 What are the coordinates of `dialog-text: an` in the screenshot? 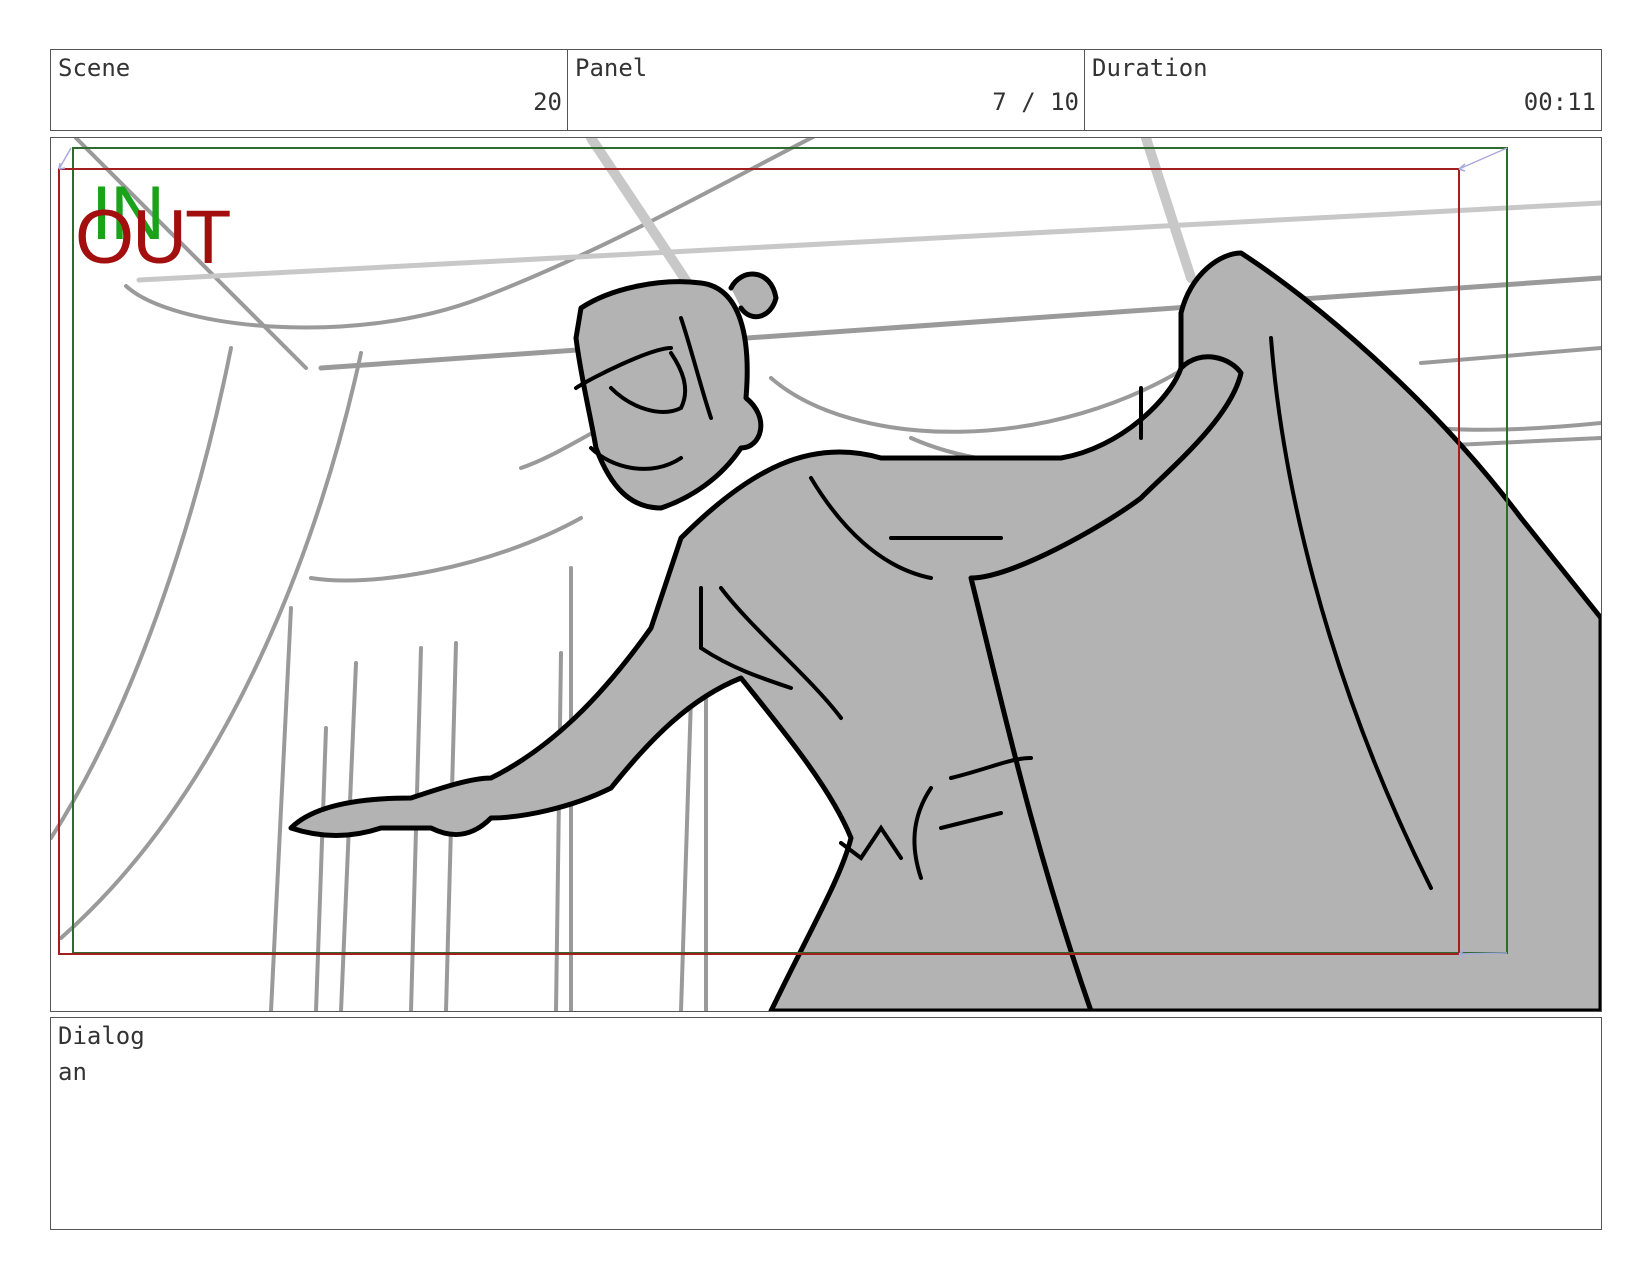 It's located at (72, 1072).